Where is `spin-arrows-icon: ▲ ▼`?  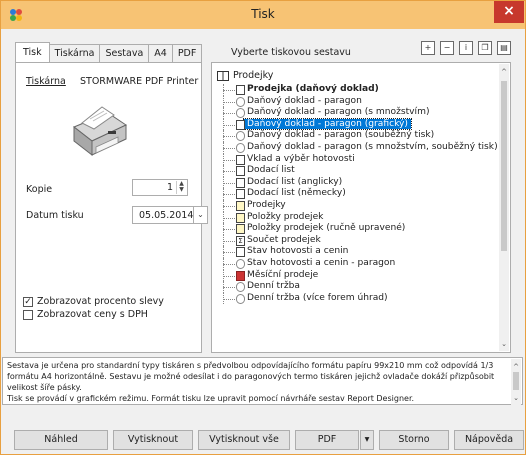
spin-arrows-icon: ▲ ▼ is located at coordinates (181, 187).